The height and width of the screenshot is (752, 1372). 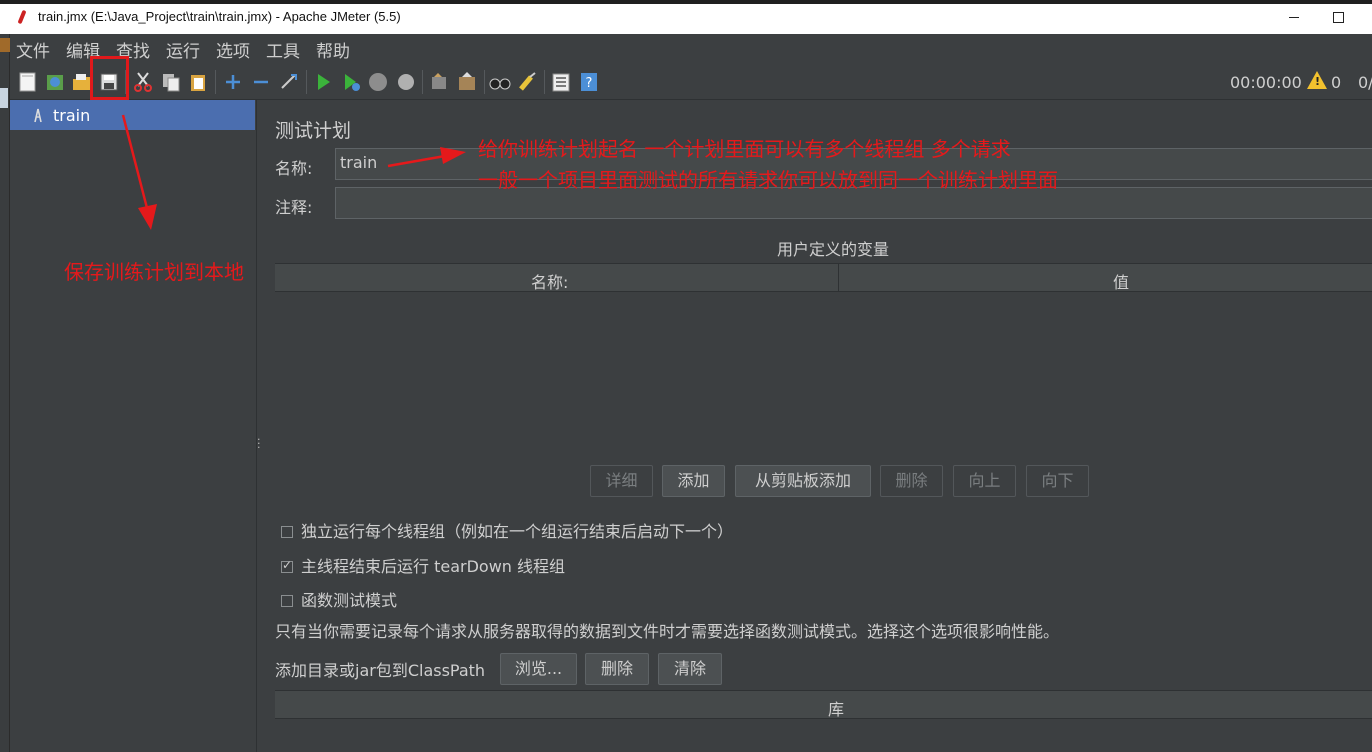 I want to click on panel-splitter, so click(x=260, y=426).